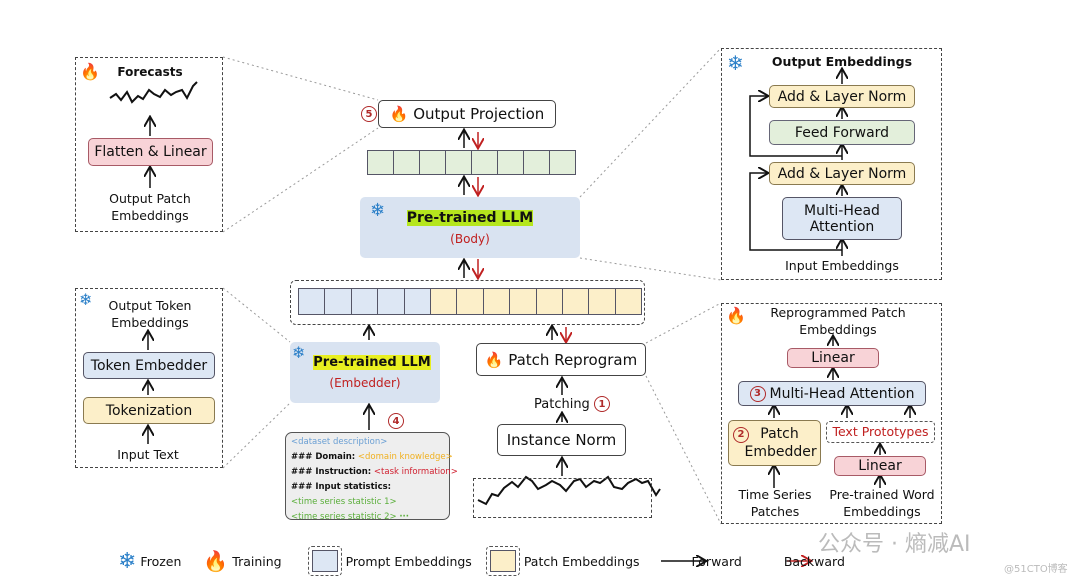 This screenshot has height=583, width=1080. Describe the element at coordinates (404, 517) in the screenshot. I see `prompt-ellipsis: ···` at that location.